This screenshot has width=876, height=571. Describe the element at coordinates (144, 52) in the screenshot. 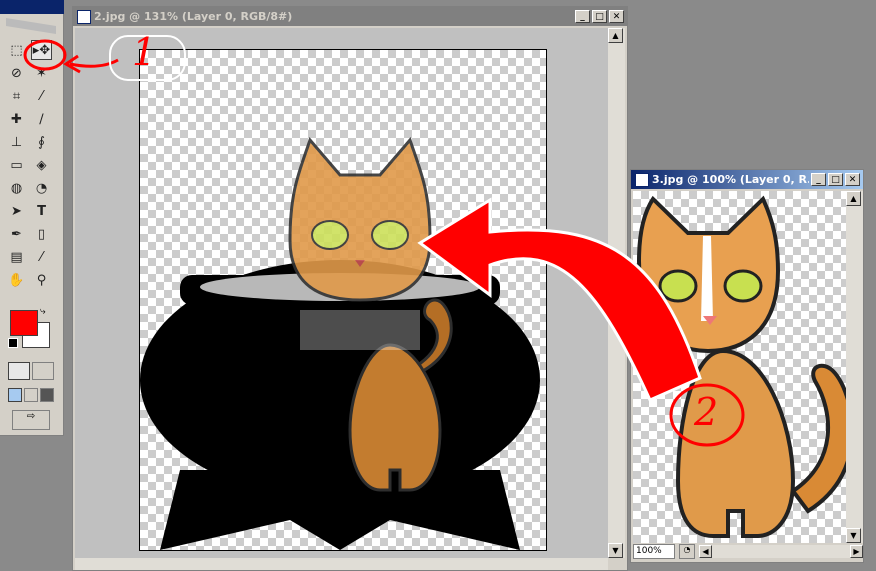

I see `step1-label: 1` at that location.